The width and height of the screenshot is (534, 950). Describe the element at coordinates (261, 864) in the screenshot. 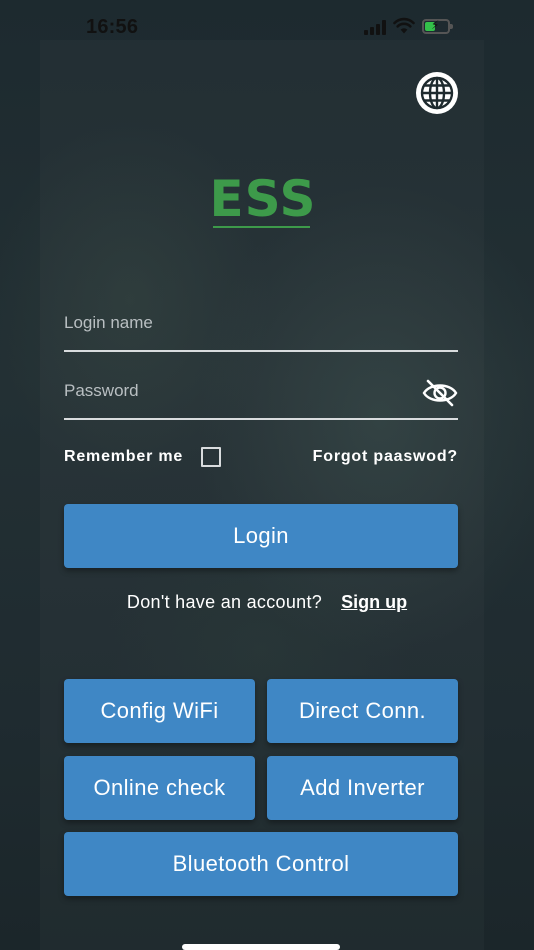

I see `bluetooth-control-button: Bluetooth Control` at that location.